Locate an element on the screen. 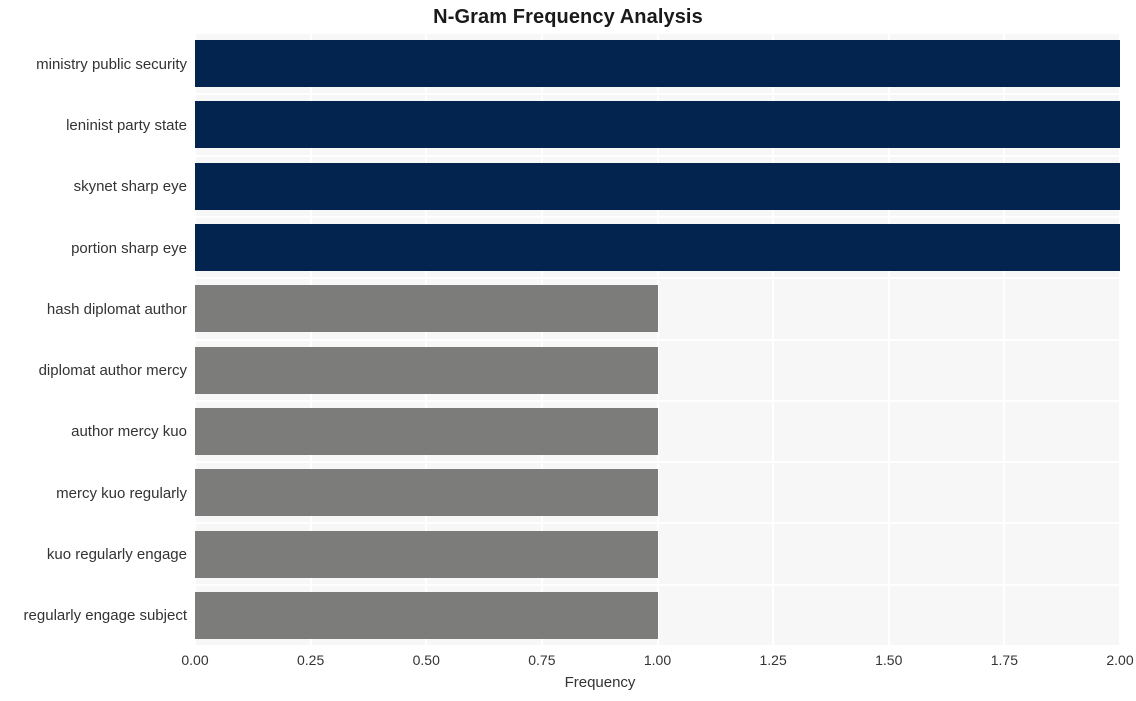 The height and width of the screenshot is (701, 1136). y-axis-tick-label: author mercy kuo is located at coordinates (129, 432).